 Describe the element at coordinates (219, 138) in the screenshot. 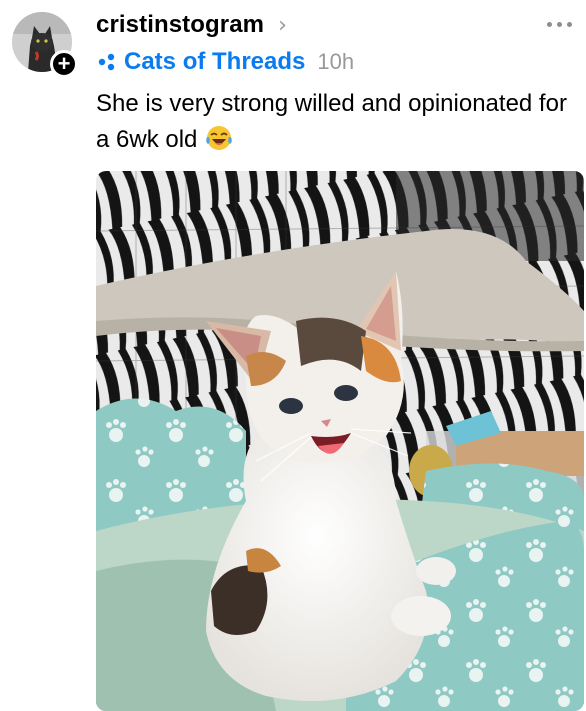

I see `face-with-tears-of-joy-icon` at that location.